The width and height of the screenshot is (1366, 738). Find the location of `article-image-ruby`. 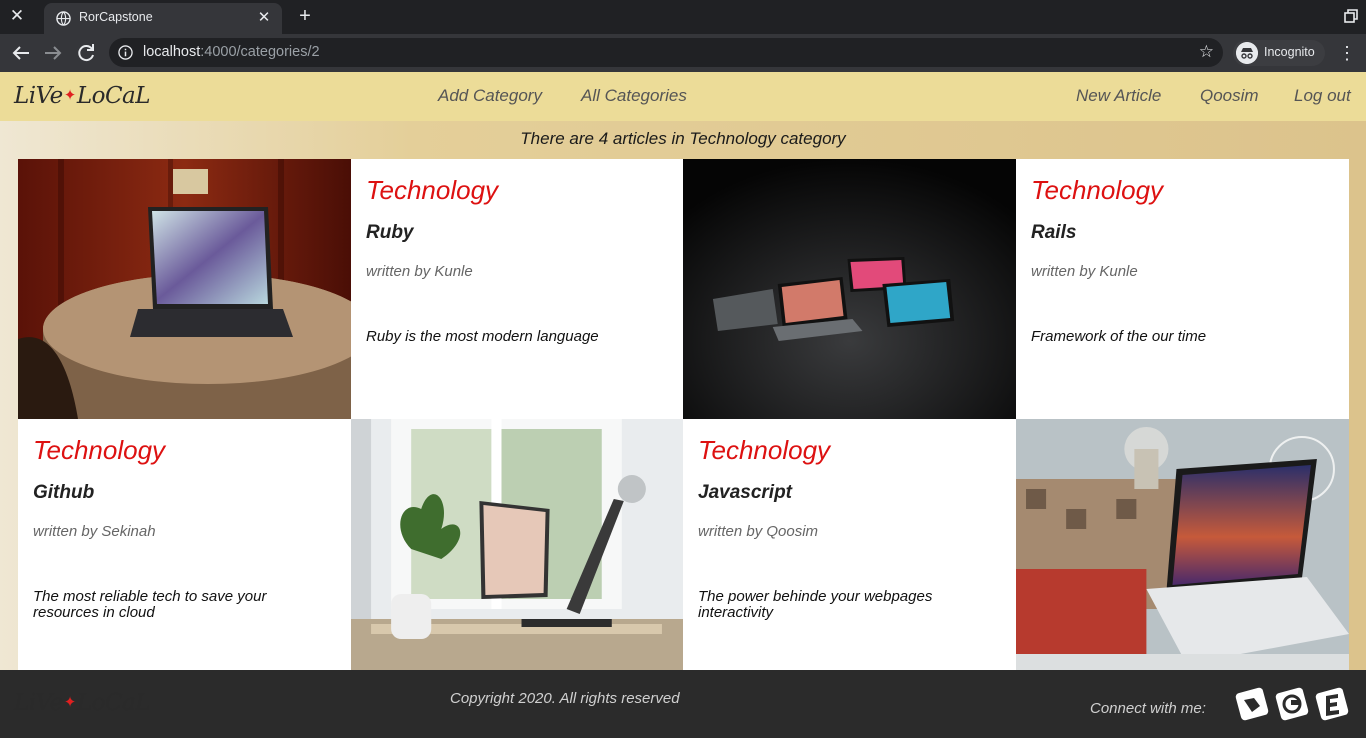

article-image-ruby is located at coordinates (184, 289).